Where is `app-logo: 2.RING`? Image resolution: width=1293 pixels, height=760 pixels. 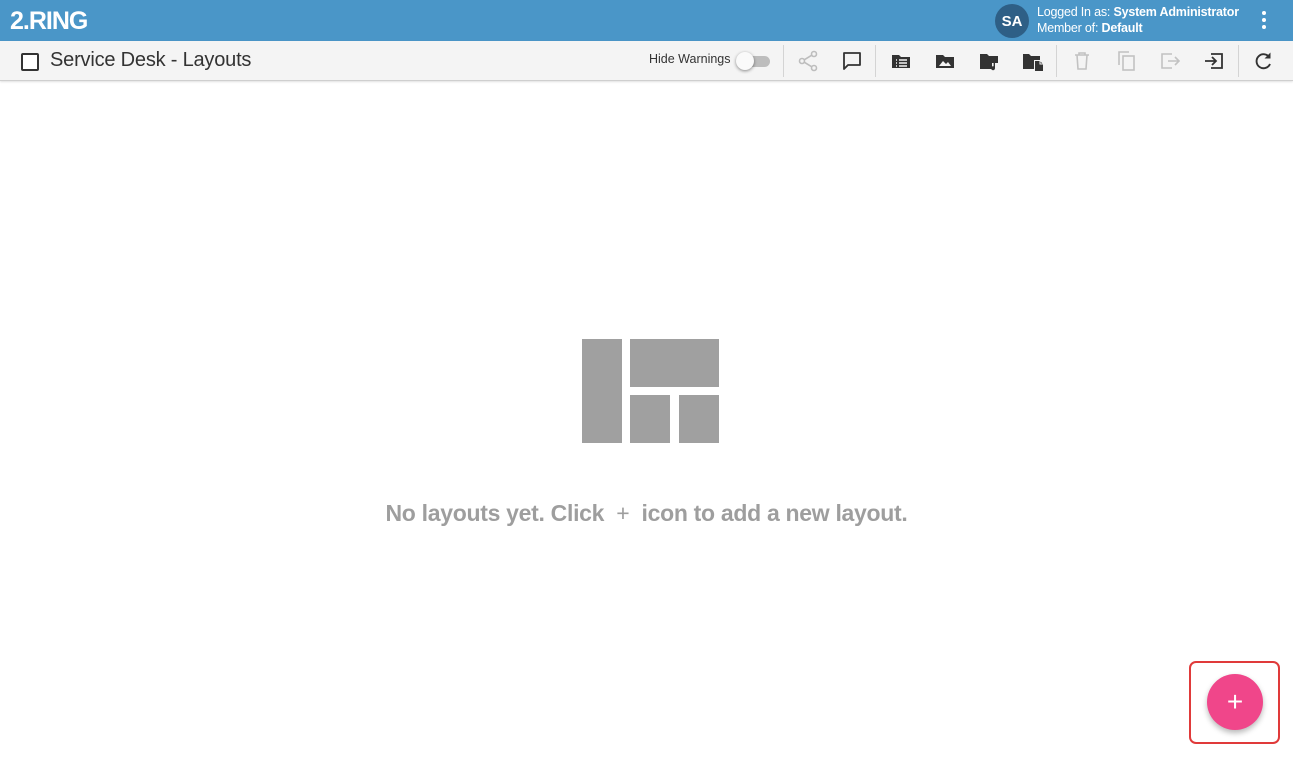
app-logo: 2.RING is located at coordinates (49, 20).